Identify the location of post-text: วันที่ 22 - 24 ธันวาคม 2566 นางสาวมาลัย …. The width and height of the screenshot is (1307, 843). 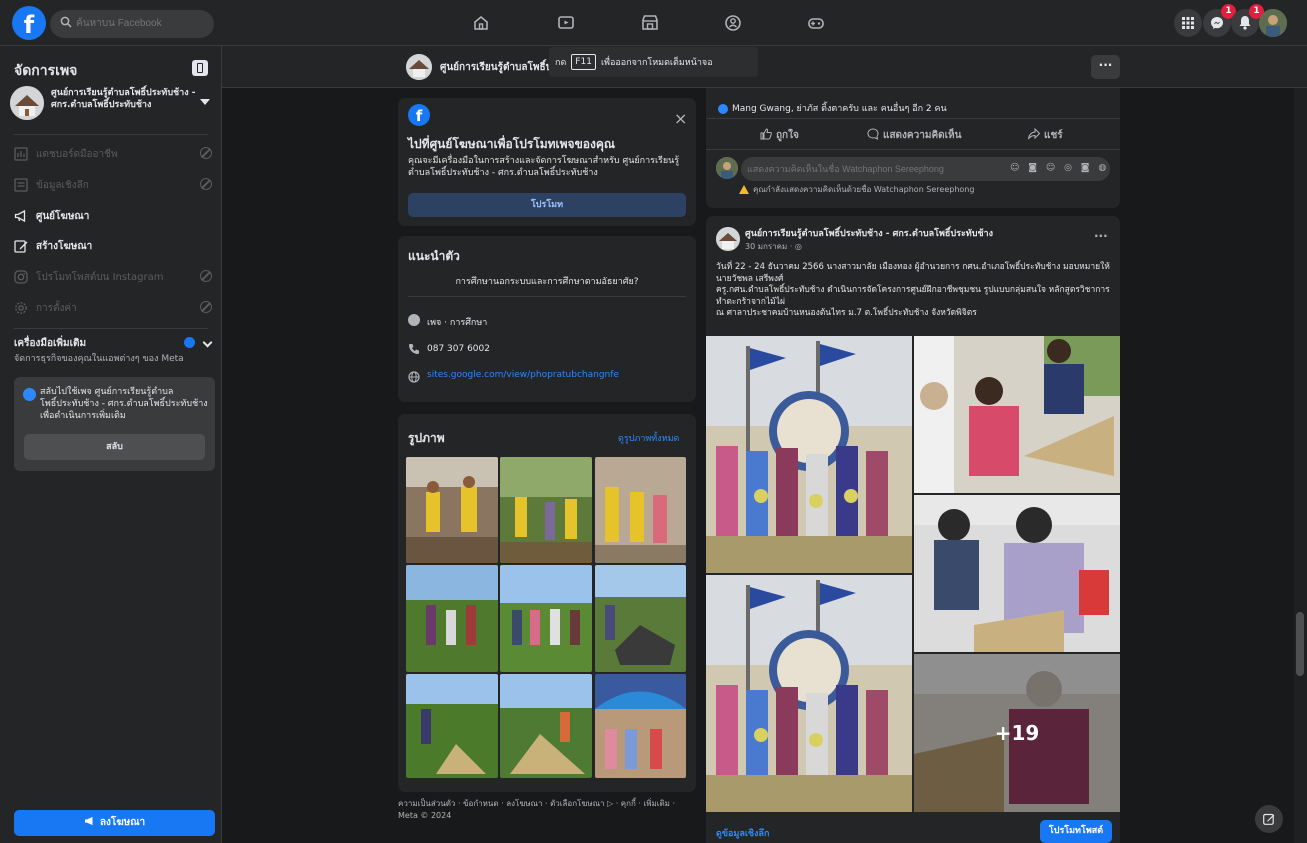
(913, 290).